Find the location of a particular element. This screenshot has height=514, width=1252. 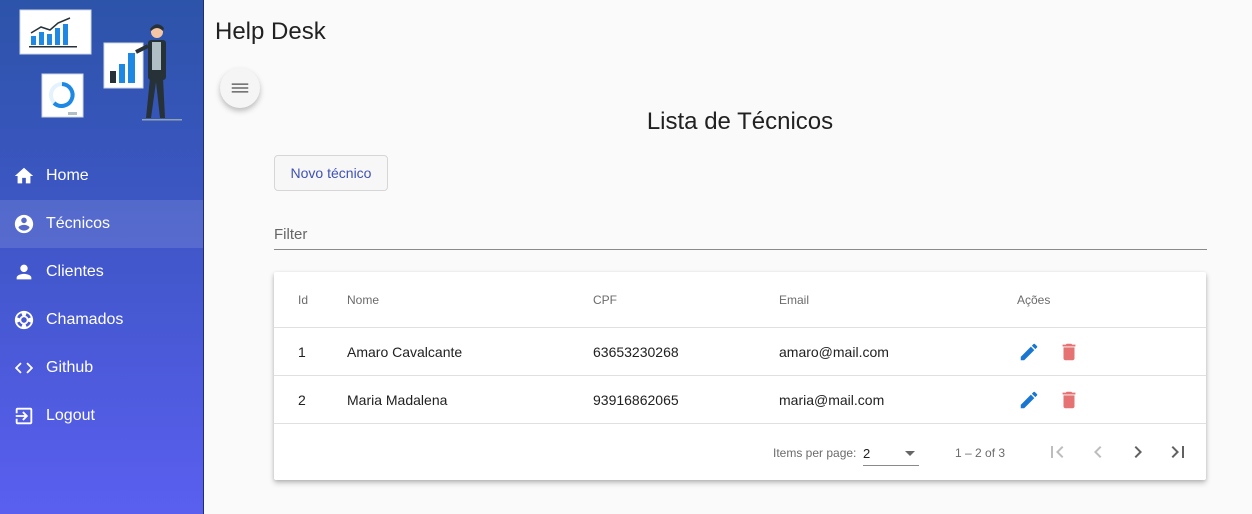

items-per-page-label: Items per page: is located at coordinates (815, 453).